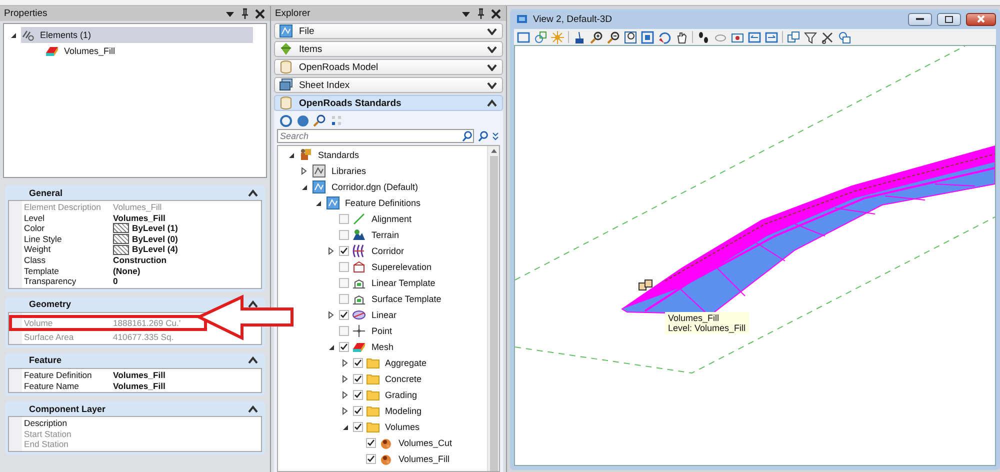 This screenshot has height=472, width=1000. What do you see at coordinates (285, 85) in the screenshot?
I see `sheets-icon` at bounding box center [285, 85].